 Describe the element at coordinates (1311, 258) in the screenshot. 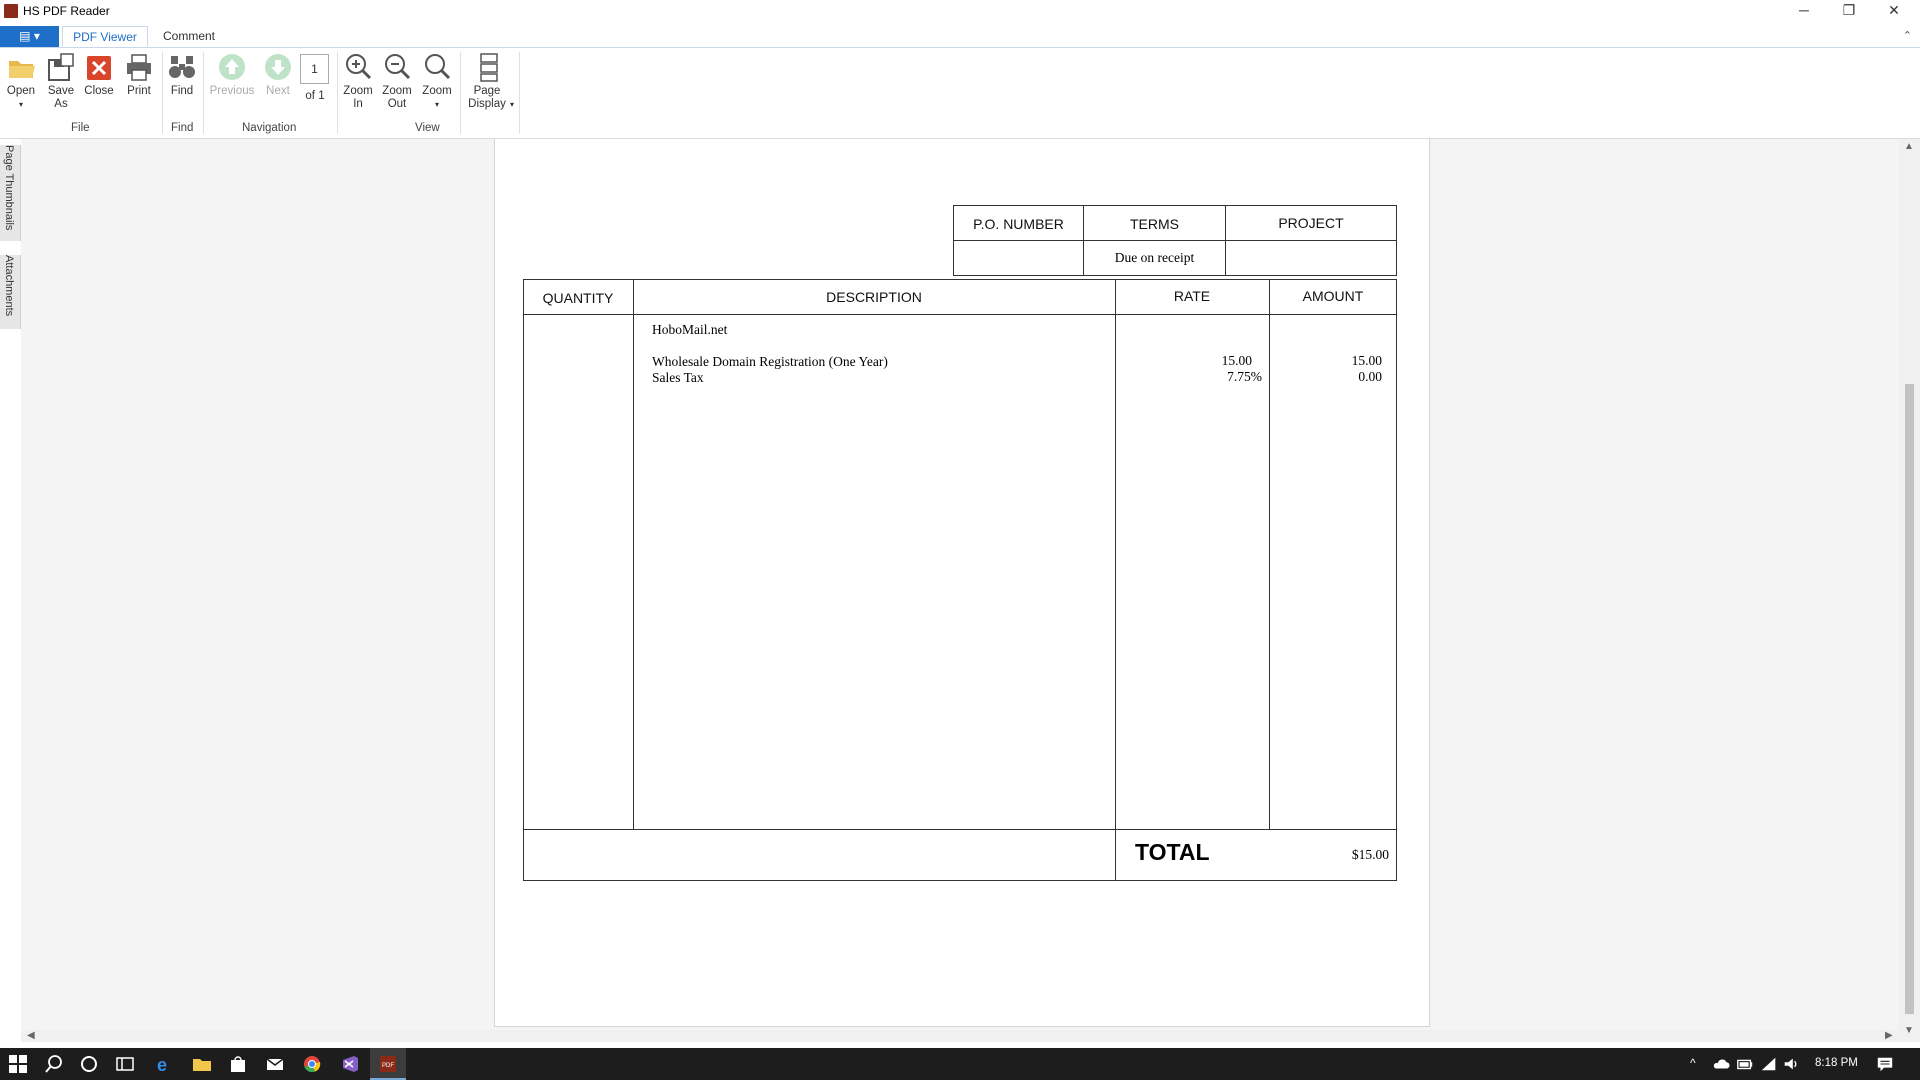

I see `project-value-cell` at that location.